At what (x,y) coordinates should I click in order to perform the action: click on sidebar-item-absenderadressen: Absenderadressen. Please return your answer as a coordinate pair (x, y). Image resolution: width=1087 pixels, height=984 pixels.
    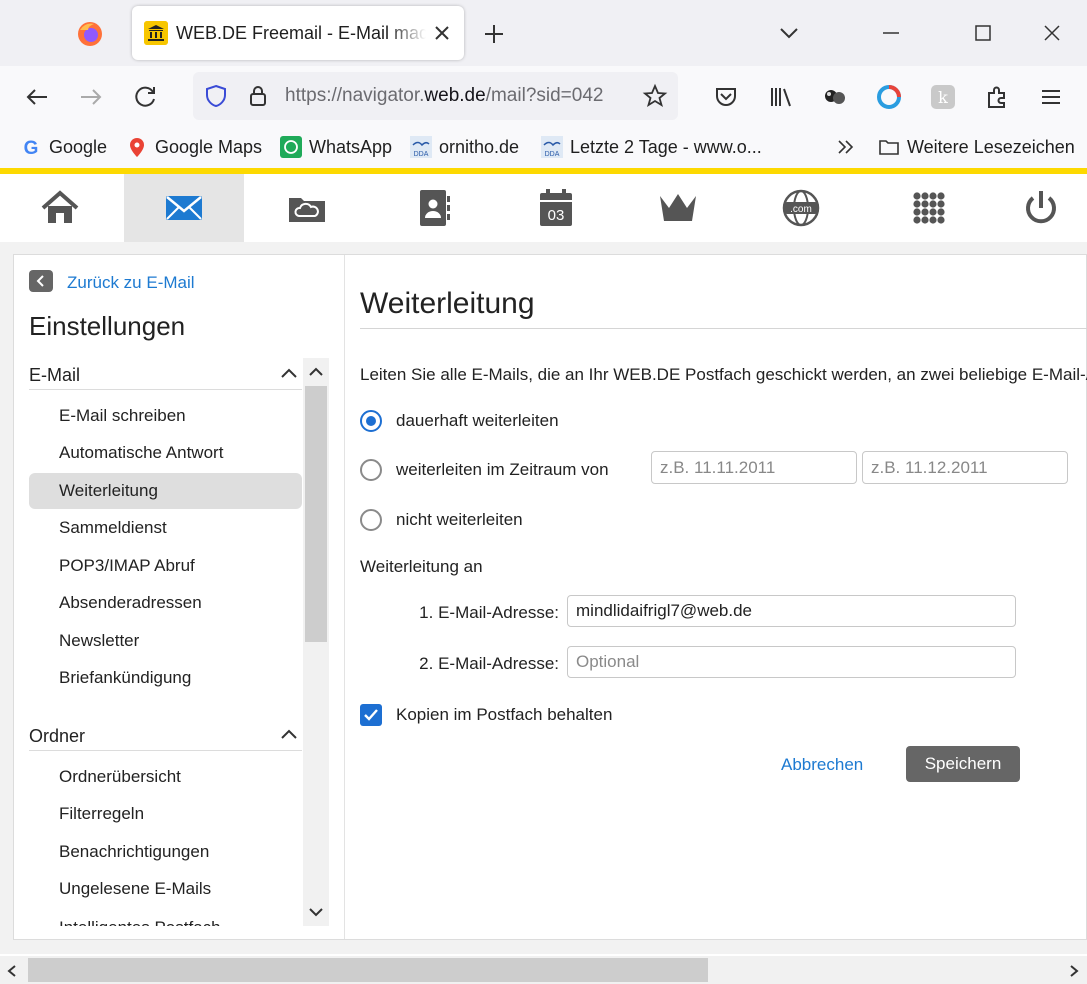
    Looking at the image, I should click on (165, 603).